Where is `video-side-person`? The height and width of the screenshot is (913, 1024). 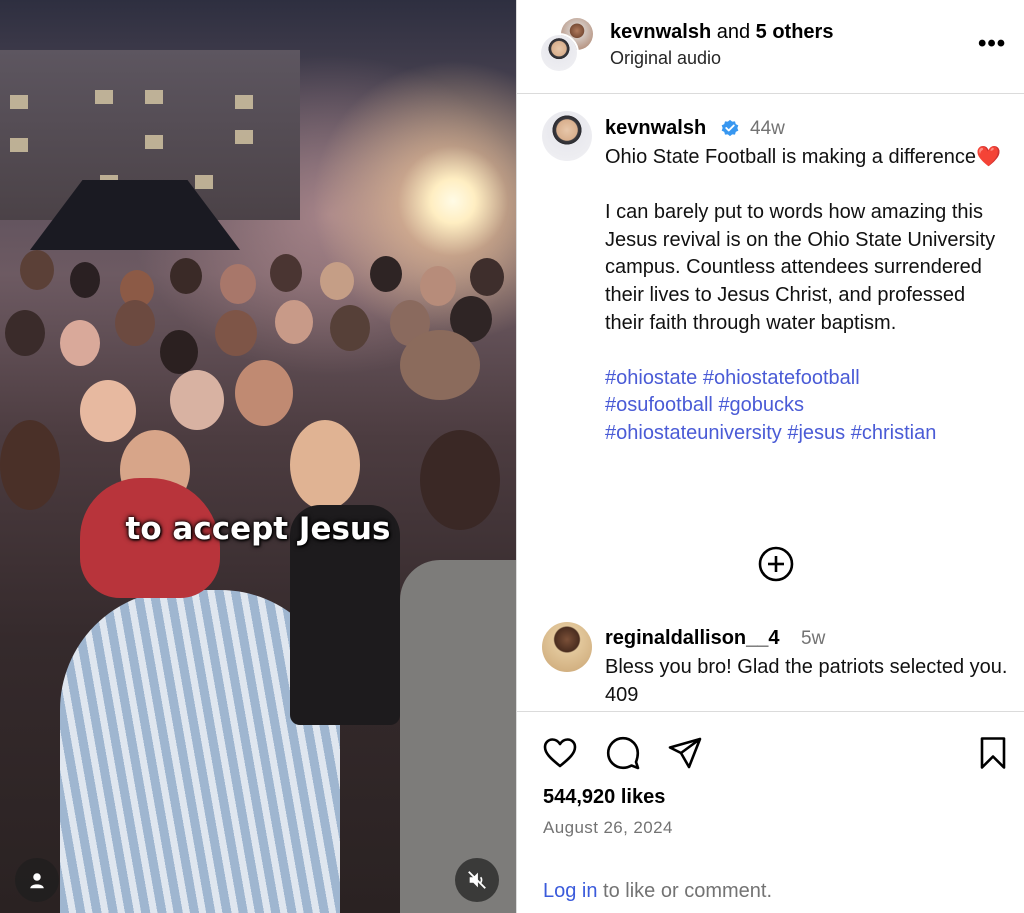 video-side-person is located at coordinates (458, 736).